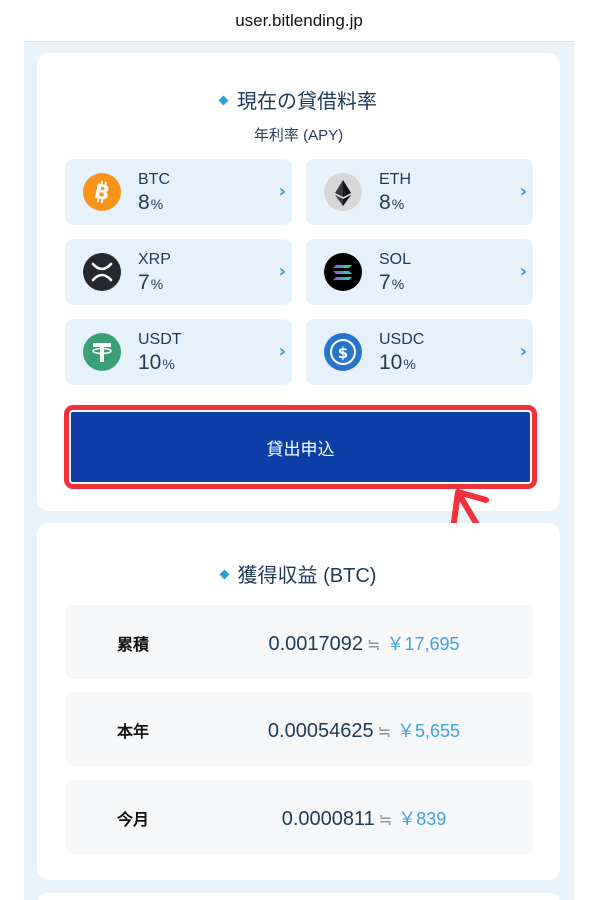  I want to click on coin-card-eth: ETH 8% ›, so click(419, 192).